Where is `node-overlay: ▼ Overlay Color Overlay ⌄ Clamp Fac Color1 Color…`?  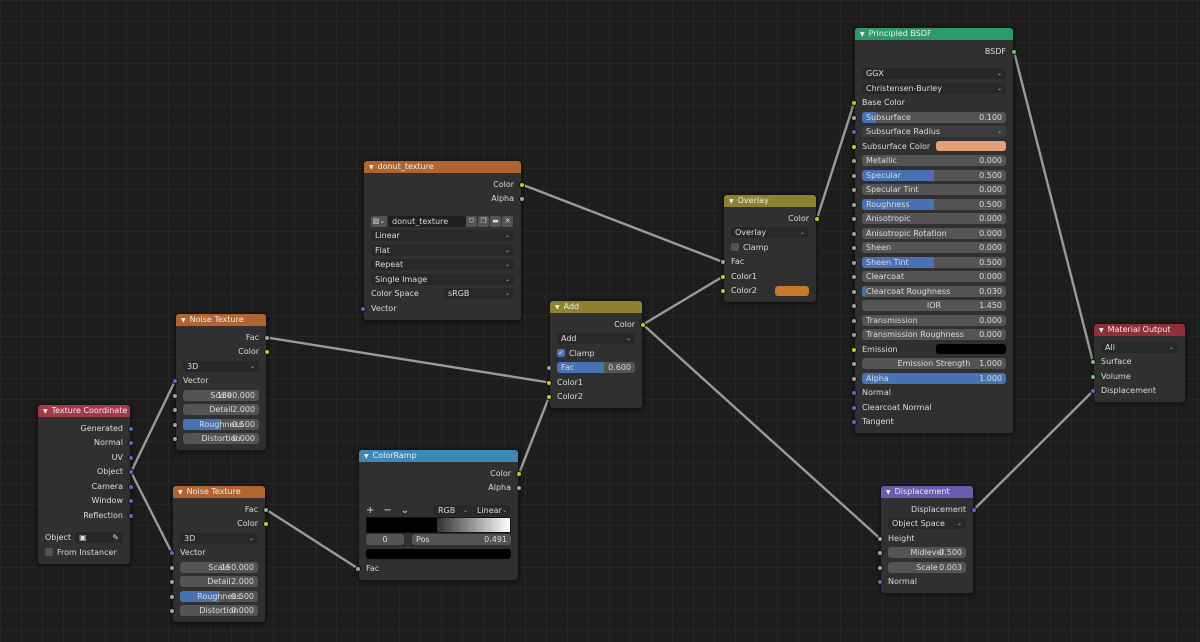
node-overlay: ▼ Overlay Color Overlay ⌄ Clamp Fac Color1 Color… is located at coordinates (770, 248).